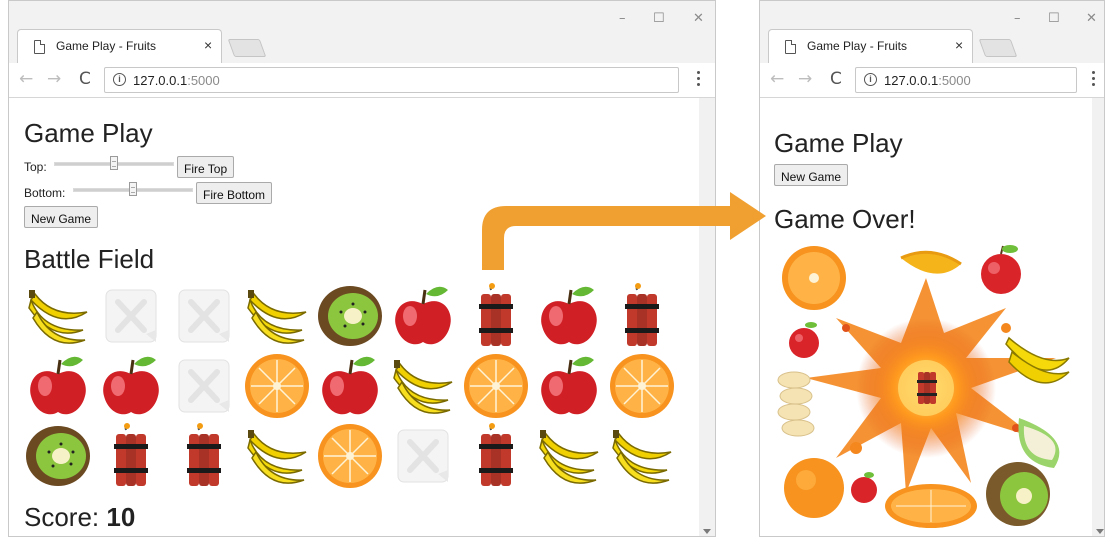 The height and width of the screenshot is (537, 1105). What do you see at coordinates (45, 193) in the screenshot?
I see `bottom-label: Bottom:` at bounding box center [45, 193].